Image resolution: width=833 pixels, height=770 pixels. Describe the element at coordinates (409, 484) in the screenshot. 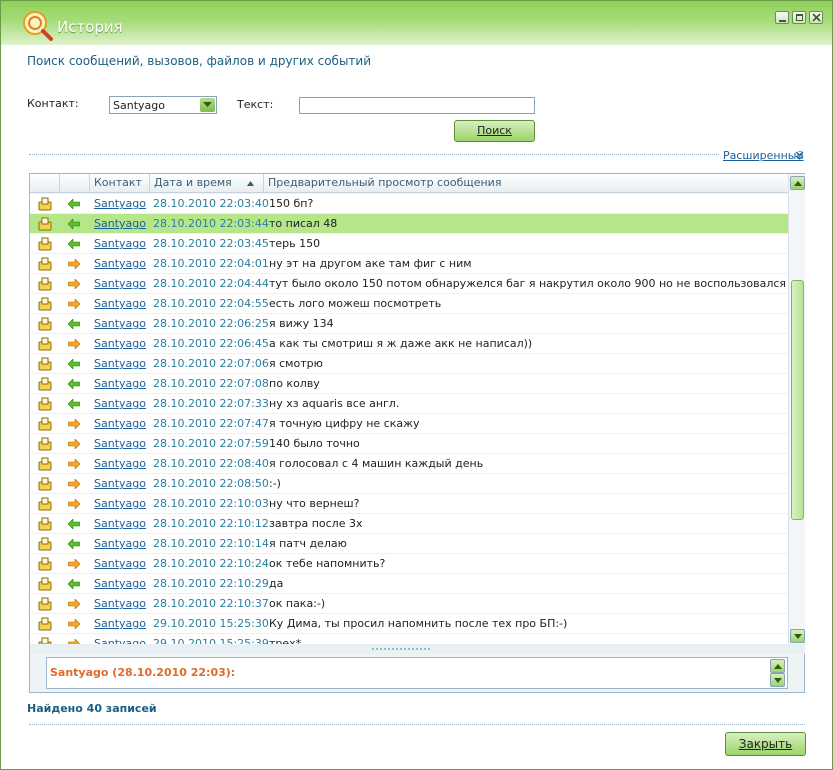

I see `table-row: Santyago 28.10.2010 22:08:50:-)` at that location.